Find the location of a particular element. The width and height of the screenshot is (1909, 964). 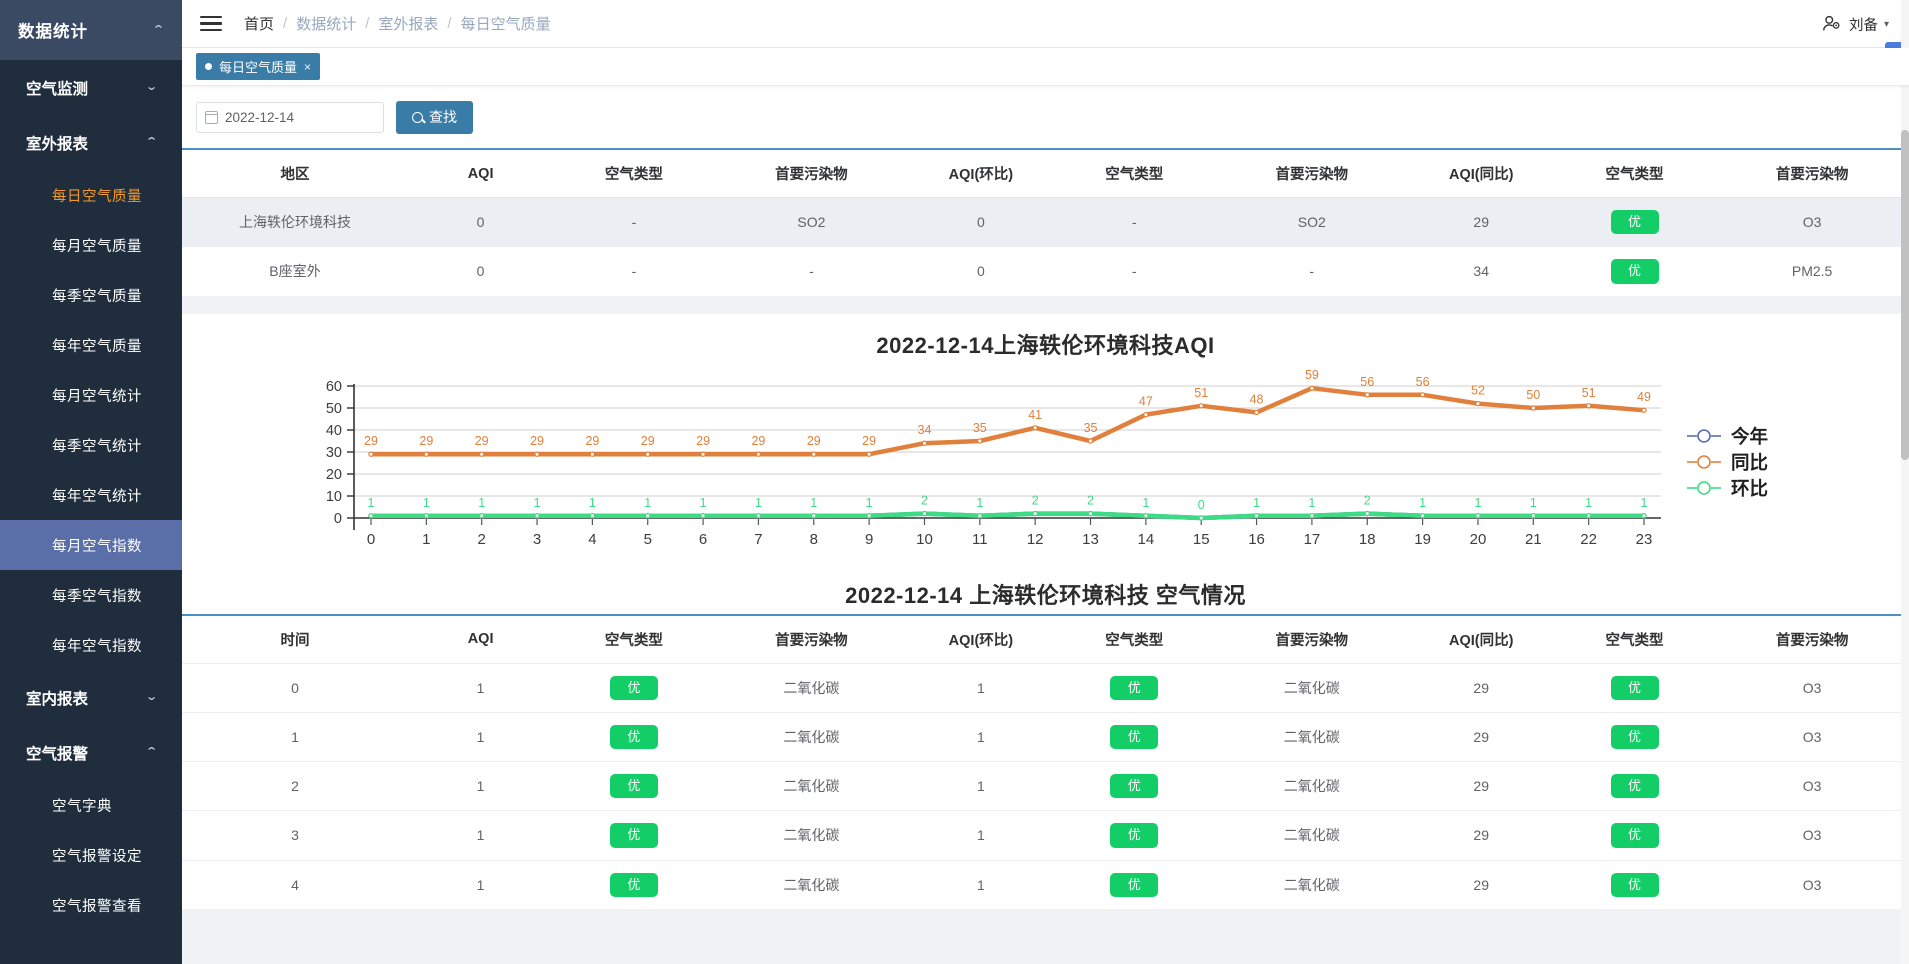

table-row: 3 1 优二氧化碳 1 优二氧化碳 29 优 O3 is located at coordinates (1045, 835).